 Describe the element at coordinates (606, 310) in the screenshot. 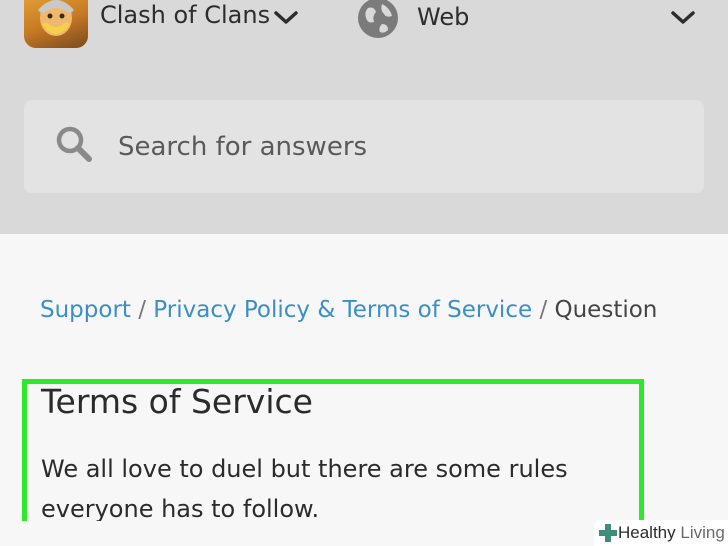

I see `breadcrumb-current: Question` at that location.